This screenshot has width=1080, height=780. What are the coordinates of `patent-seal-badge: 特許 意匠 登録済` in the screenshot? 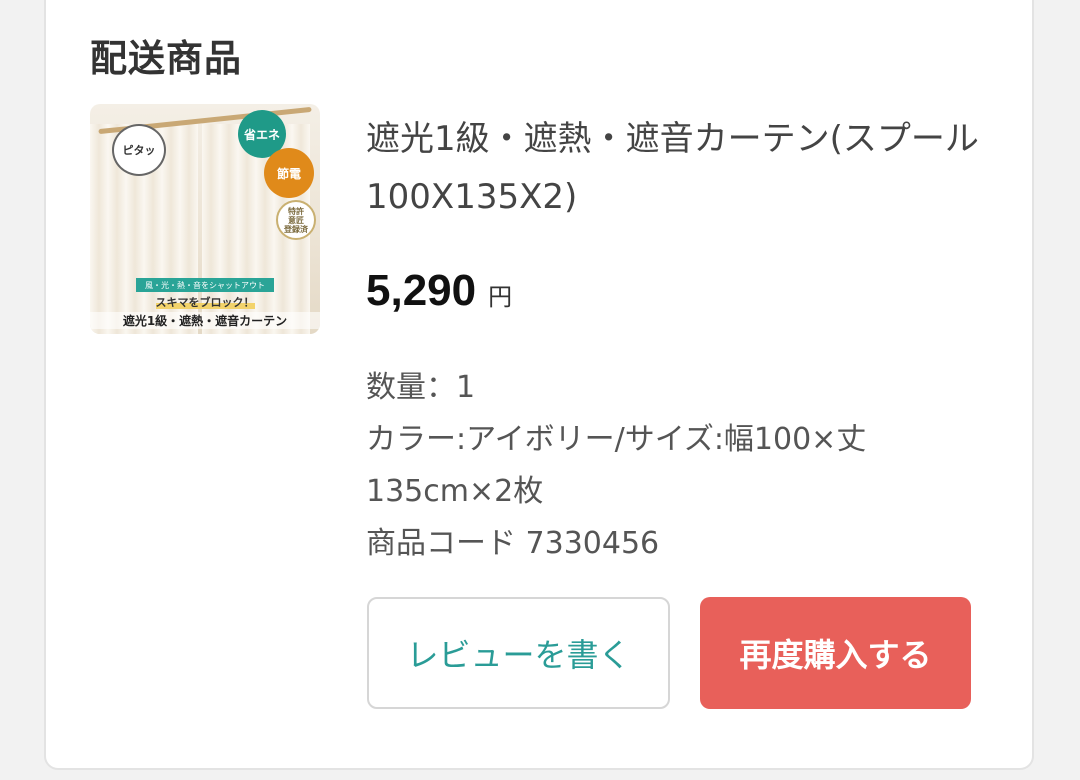 It's located at (296, 220).